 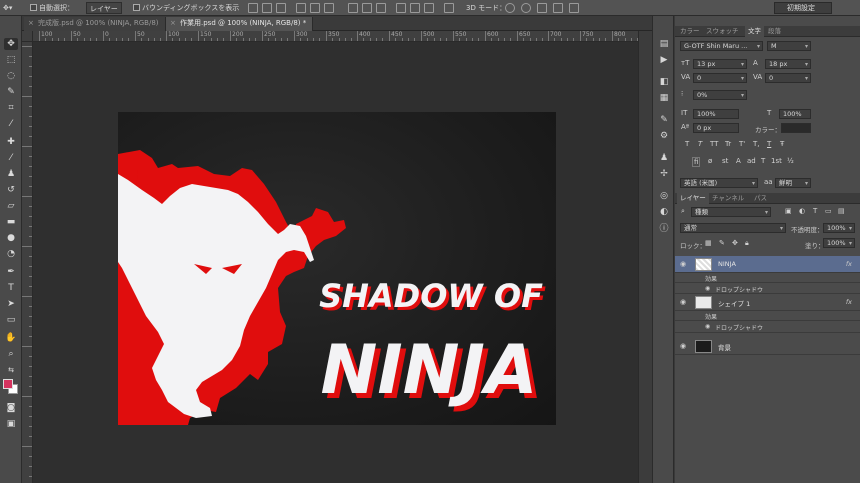 I want to click on distribute-right-icon, so click(x=429, y=8).